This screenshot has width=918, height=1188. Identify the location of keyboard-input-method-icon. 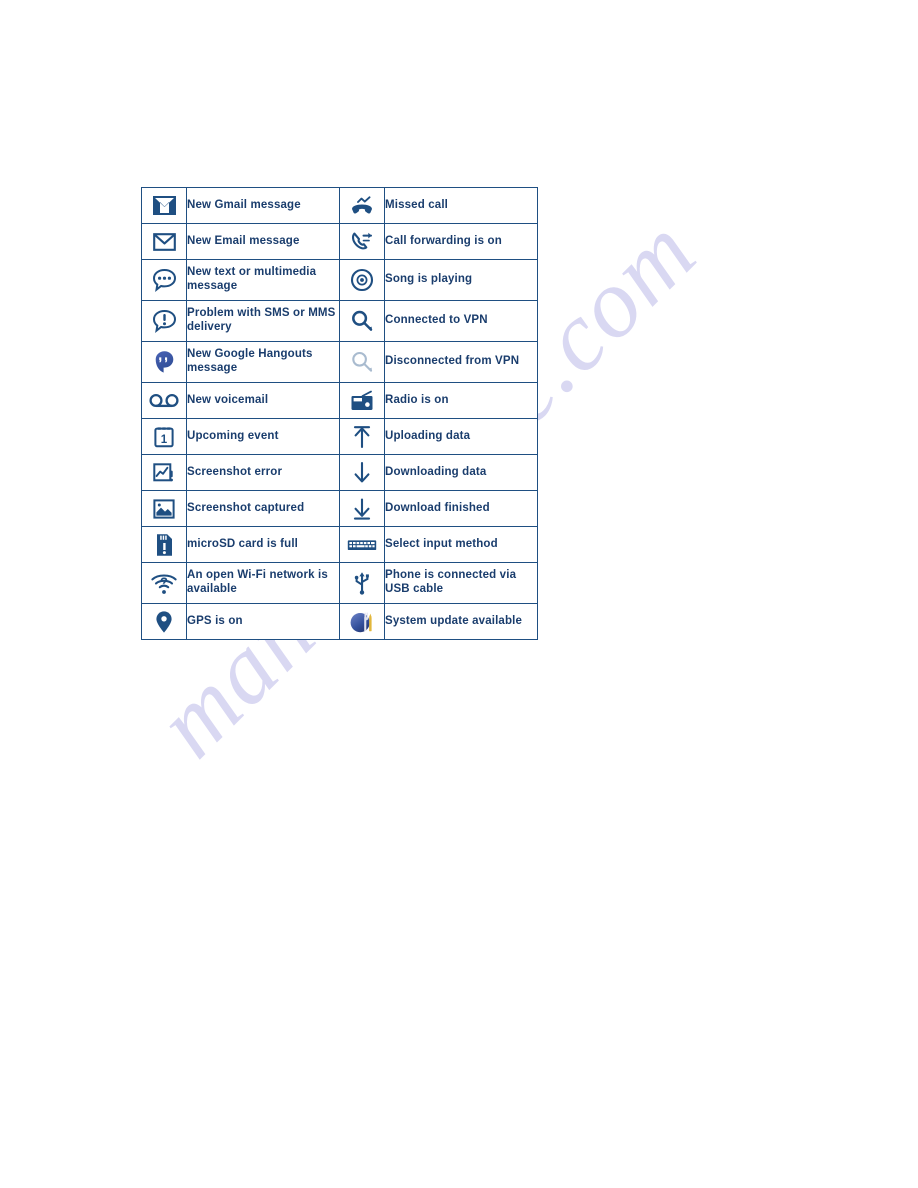
(362, 544).